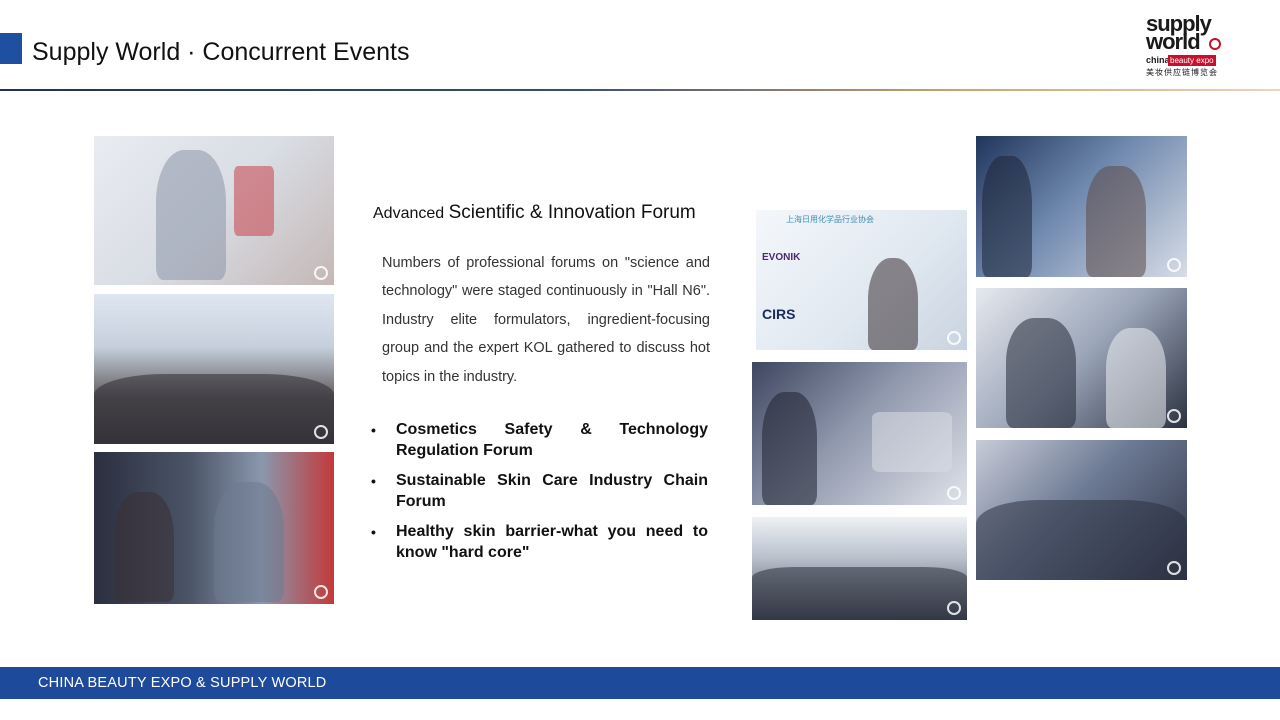 Image resolution: width=1280 pixels, height=720 pixels. Describe the element at coordinates (409, 213) in the screenshot. I see `section-heading-prefix: Advanced` at that location.